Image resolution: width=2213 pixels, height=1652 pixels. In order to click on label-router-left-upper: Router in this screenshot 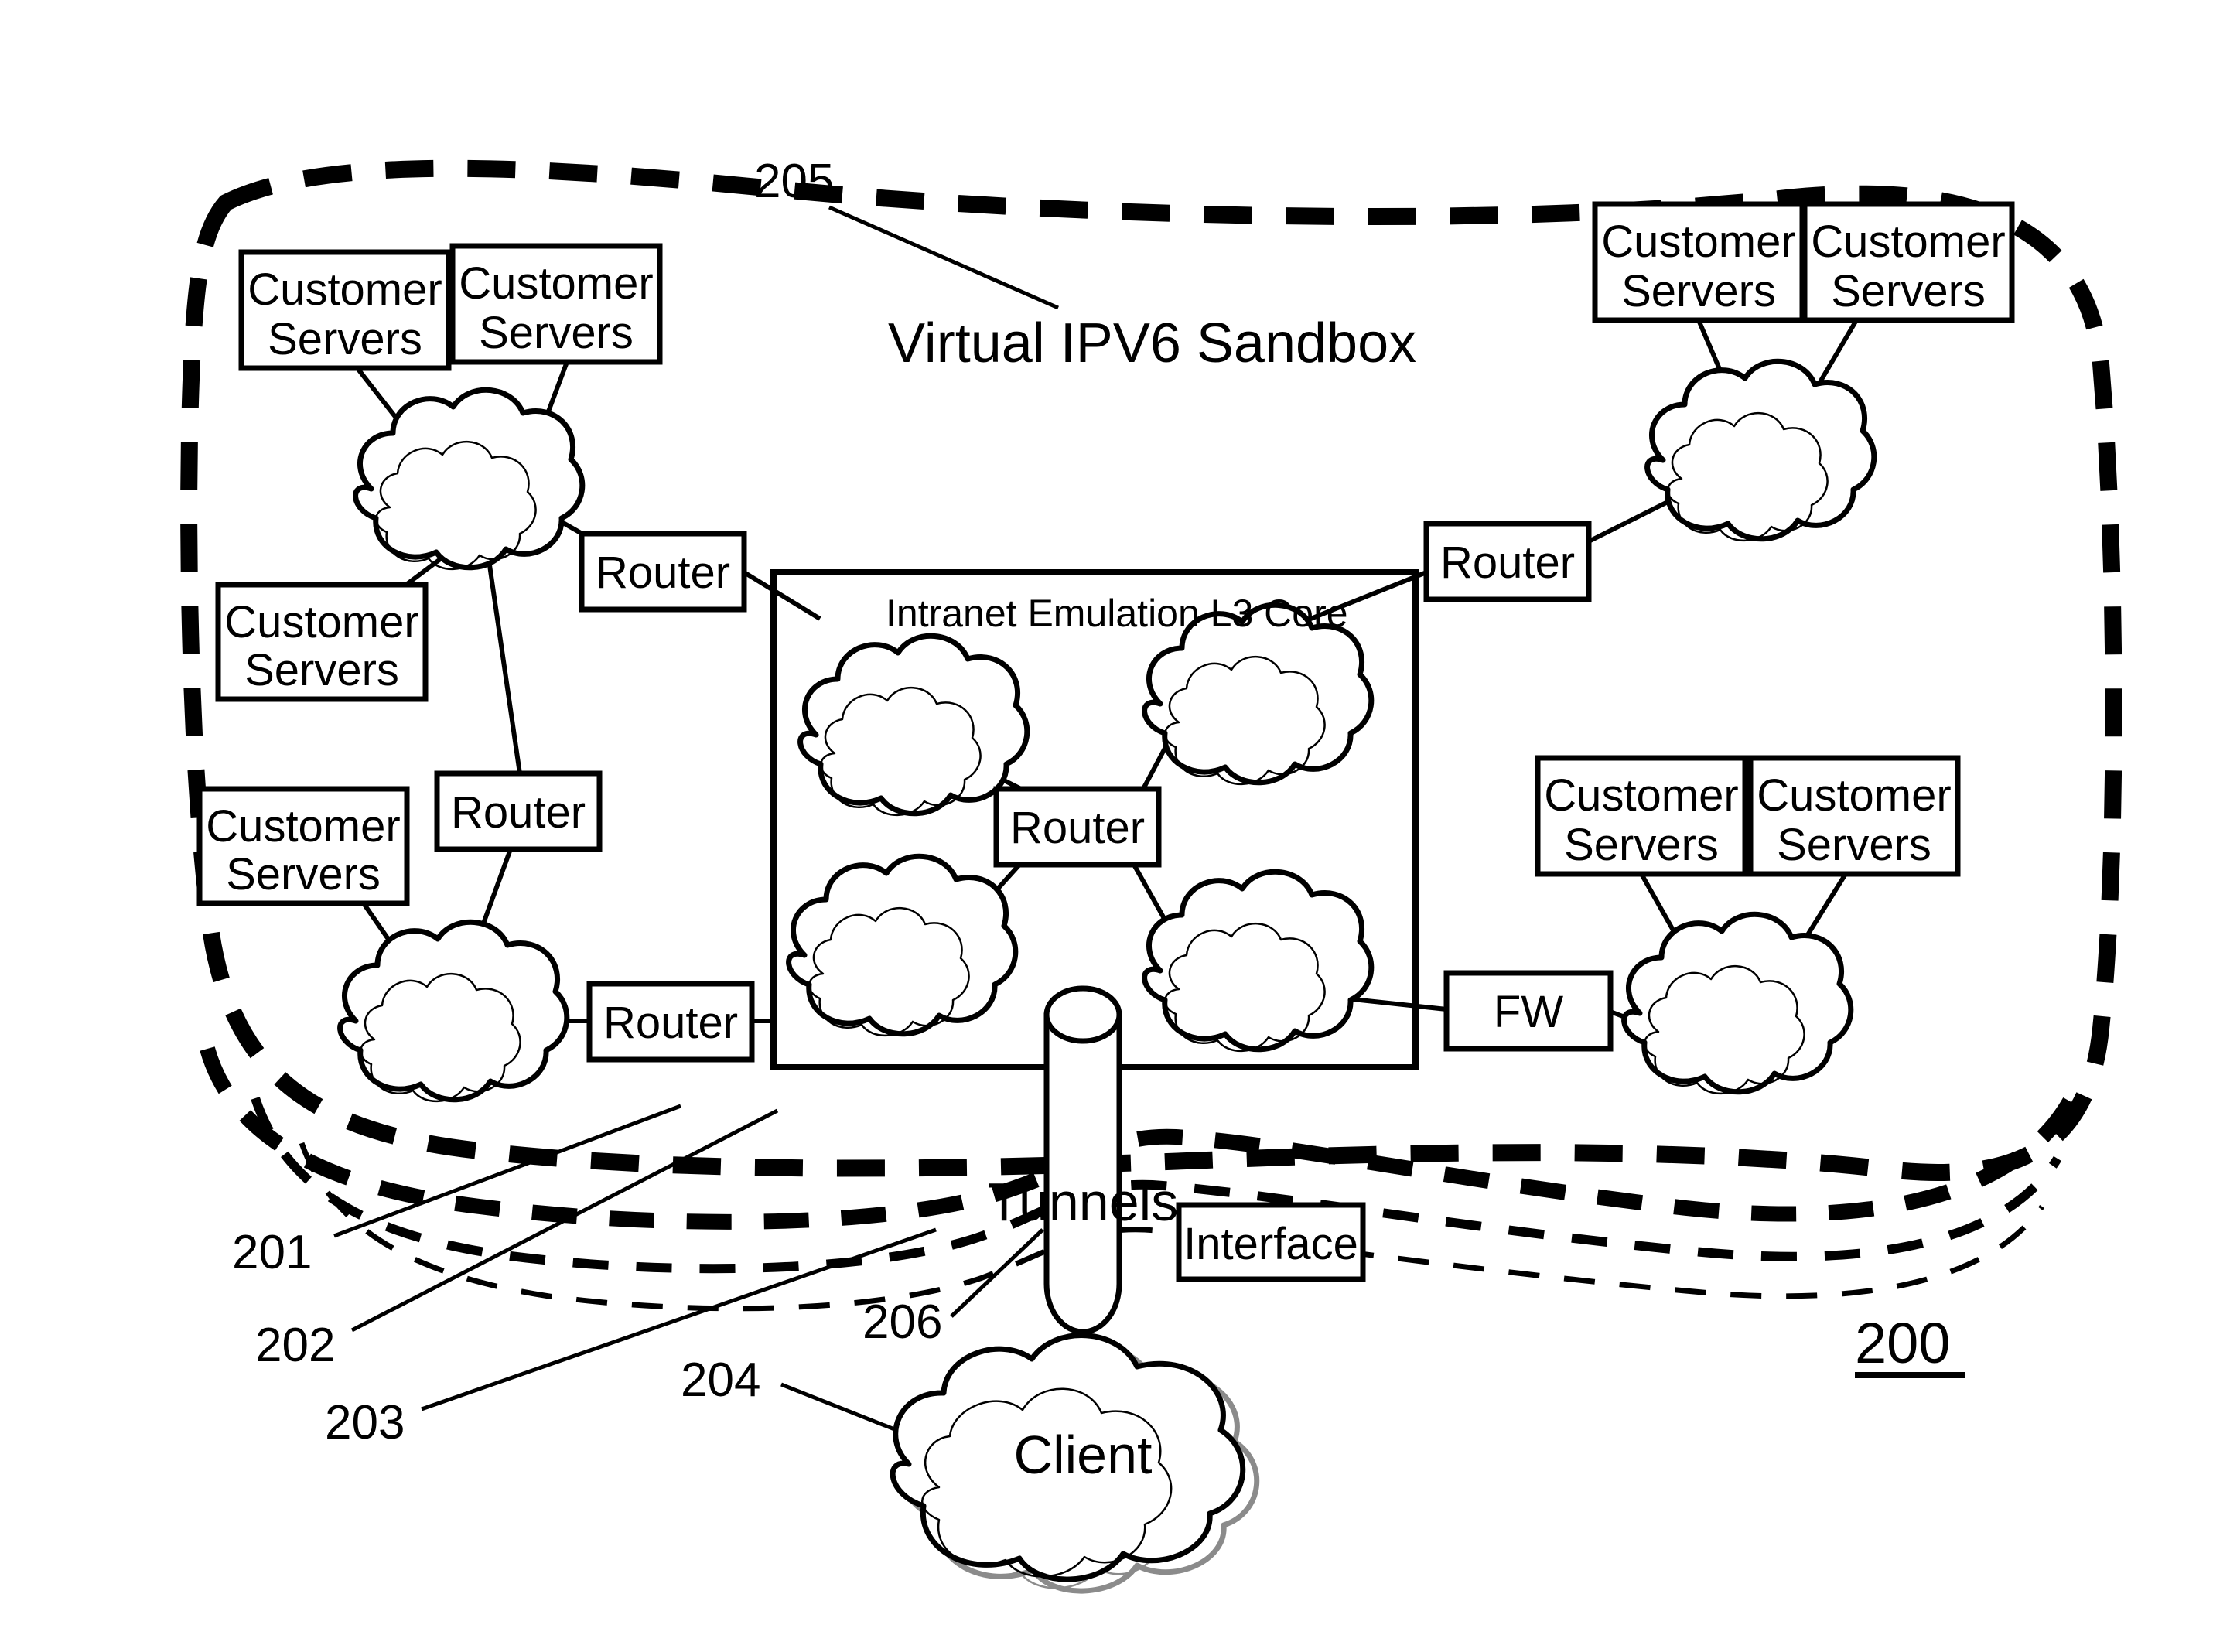, I will do `click(663, 573)`.